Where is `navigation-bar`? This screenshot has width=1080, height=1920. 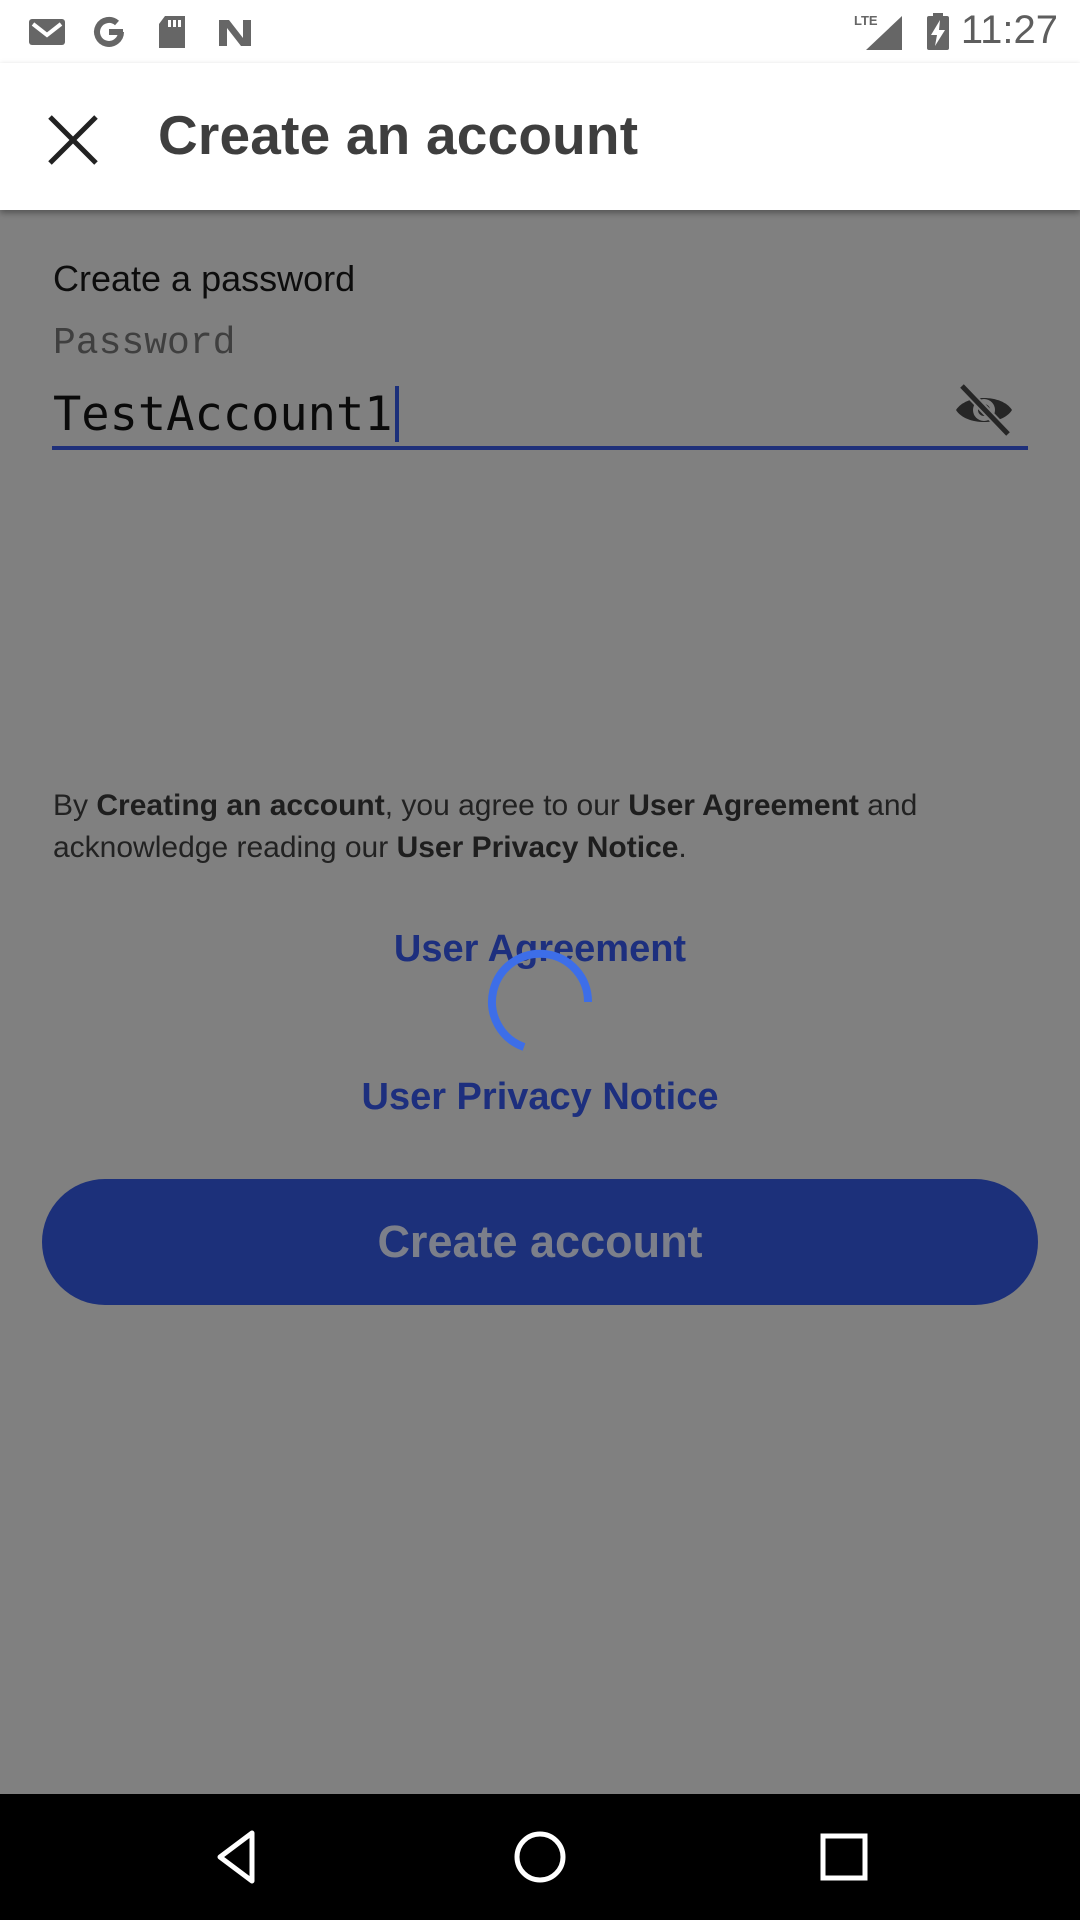 navigation-bar is located at coordinates (540, 1857).